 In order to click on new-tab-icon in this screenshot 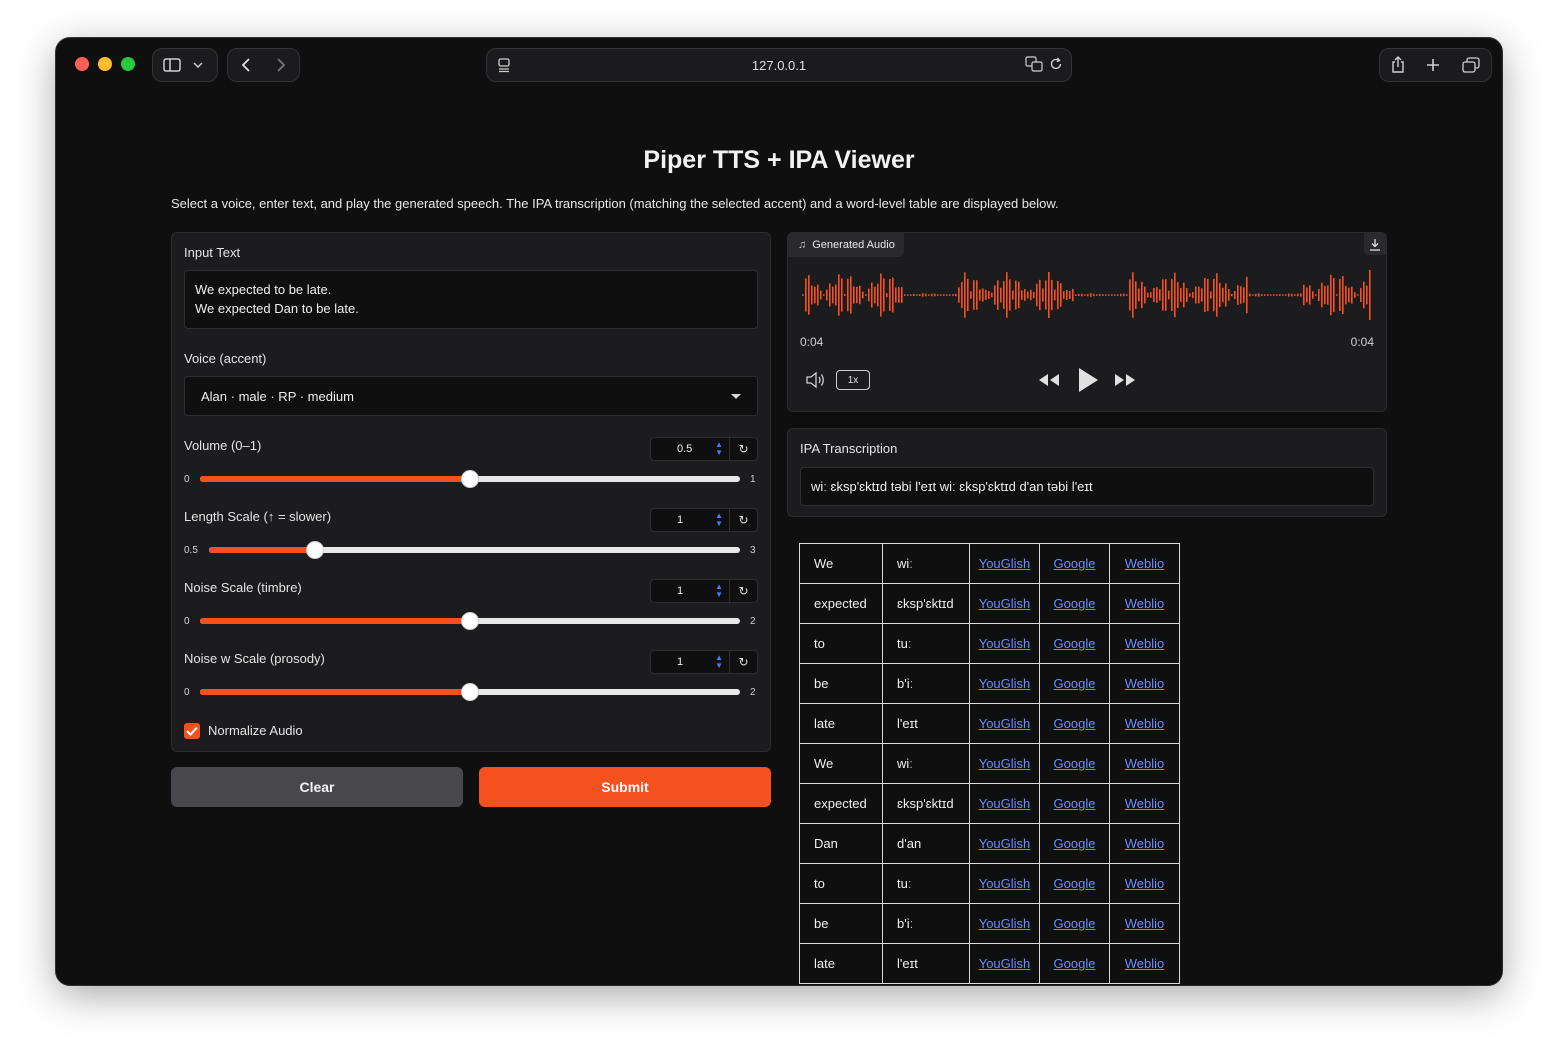, I will do `click(1433, 65)`.